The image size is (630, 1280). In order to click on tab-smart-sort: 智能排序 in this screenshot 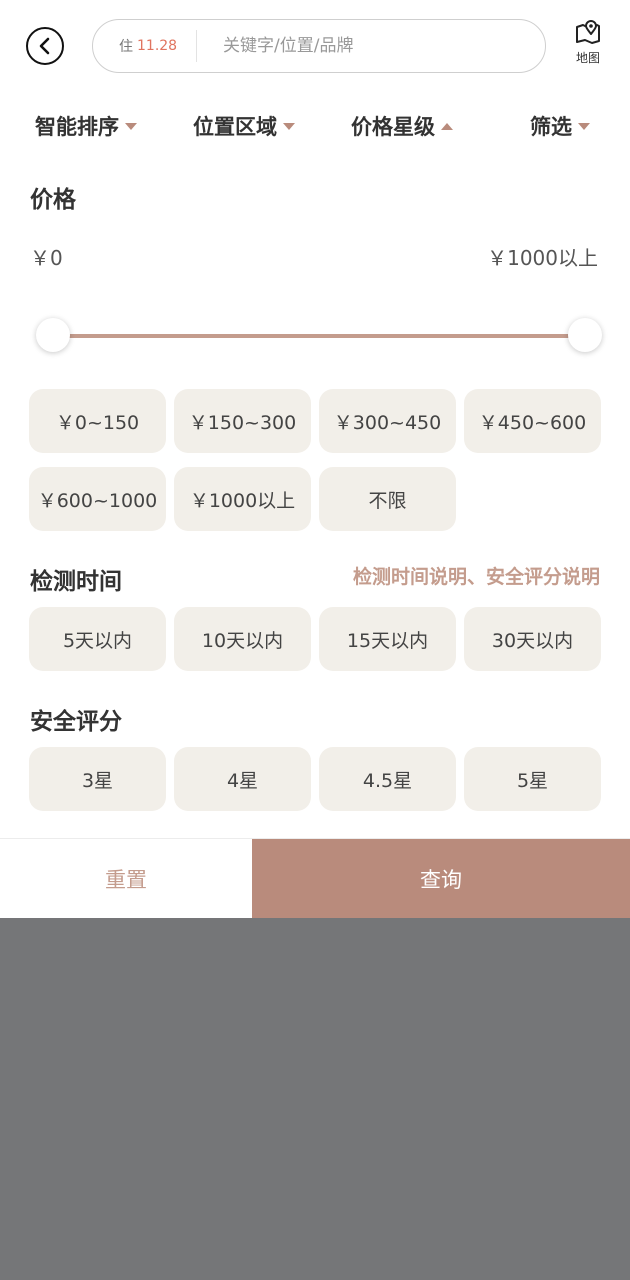, I will do `click(86, 126)`.